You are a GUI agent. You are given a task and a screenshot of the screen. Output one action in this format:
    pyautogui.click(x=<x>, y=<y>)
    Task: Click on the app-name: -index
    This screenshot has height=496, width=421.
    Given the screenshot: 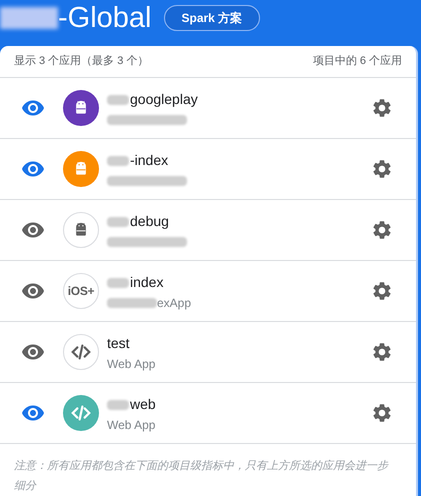 What is the action you would take?
    pyautogui.click(x=149, y=160)
    